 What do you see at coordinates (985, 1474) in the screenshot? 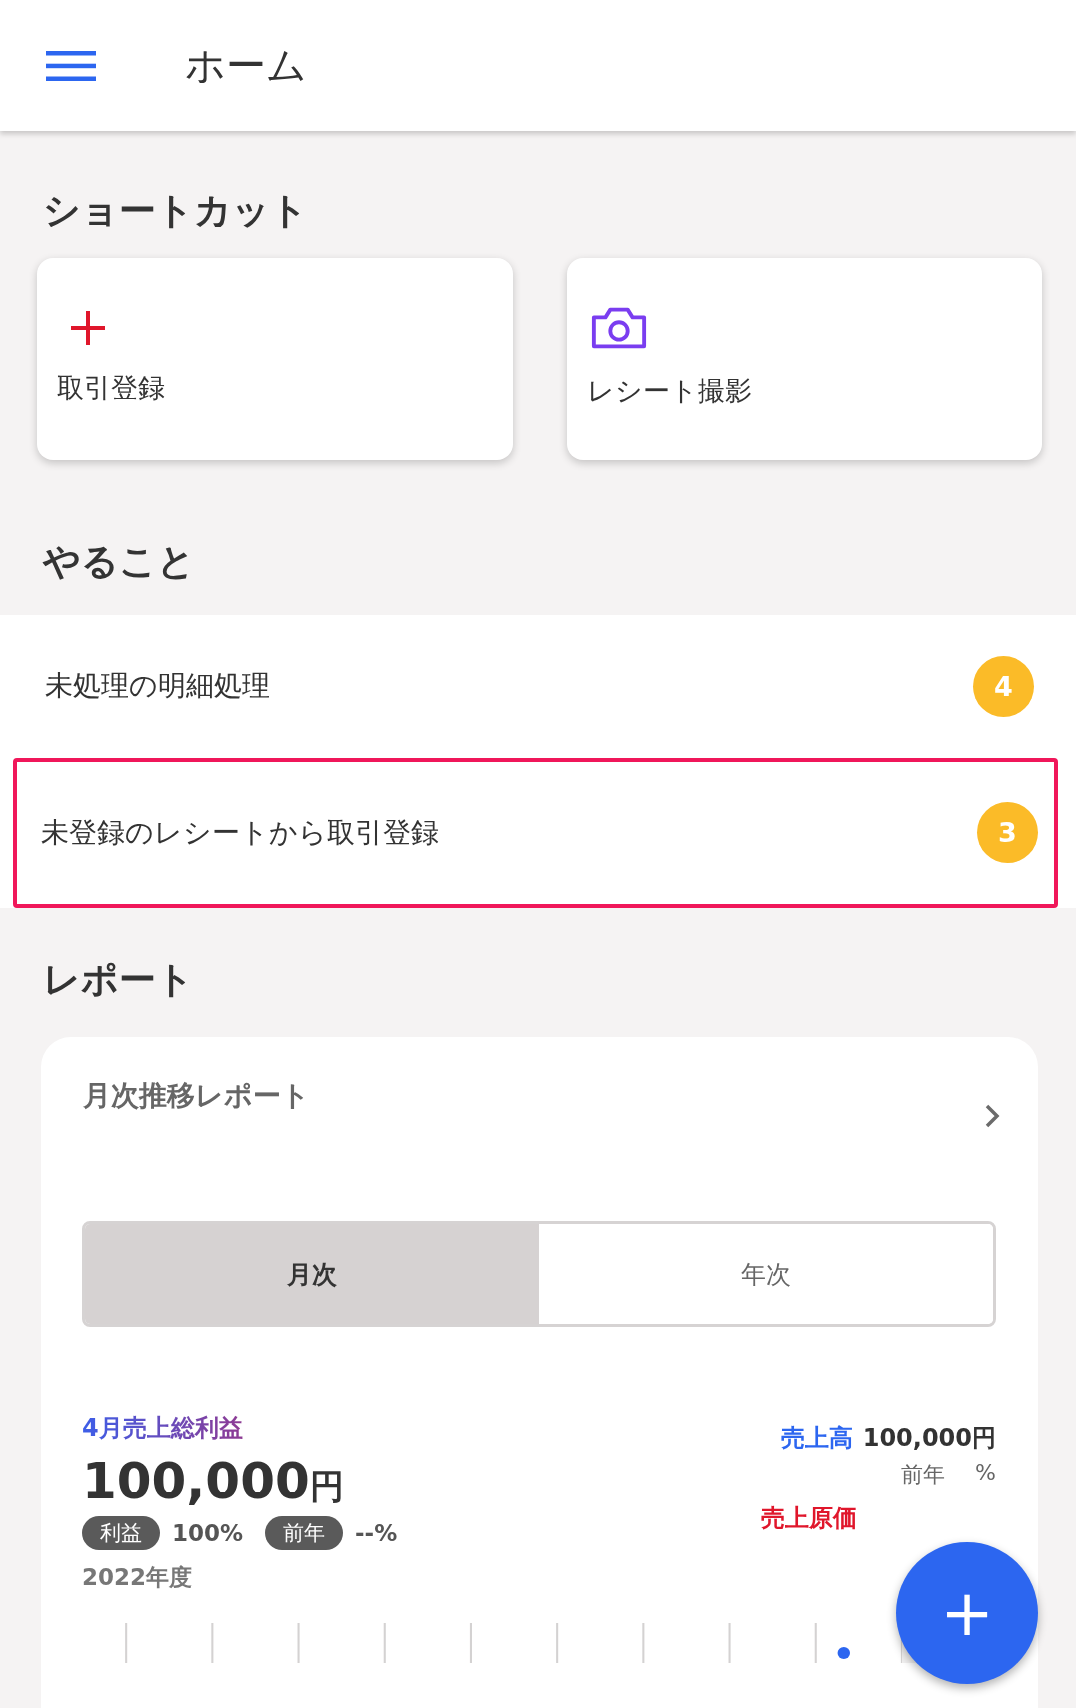
I see `prev-year-value: %` at bounding box center [985, 1474].